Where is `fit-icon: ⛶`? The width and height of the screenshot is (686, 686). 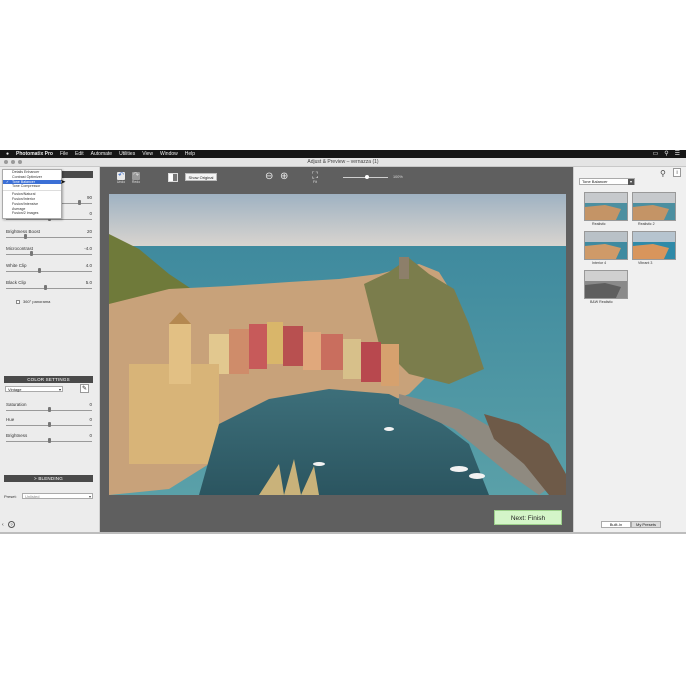
fit-icon: ⛶ is located at coordinates (315, 175).